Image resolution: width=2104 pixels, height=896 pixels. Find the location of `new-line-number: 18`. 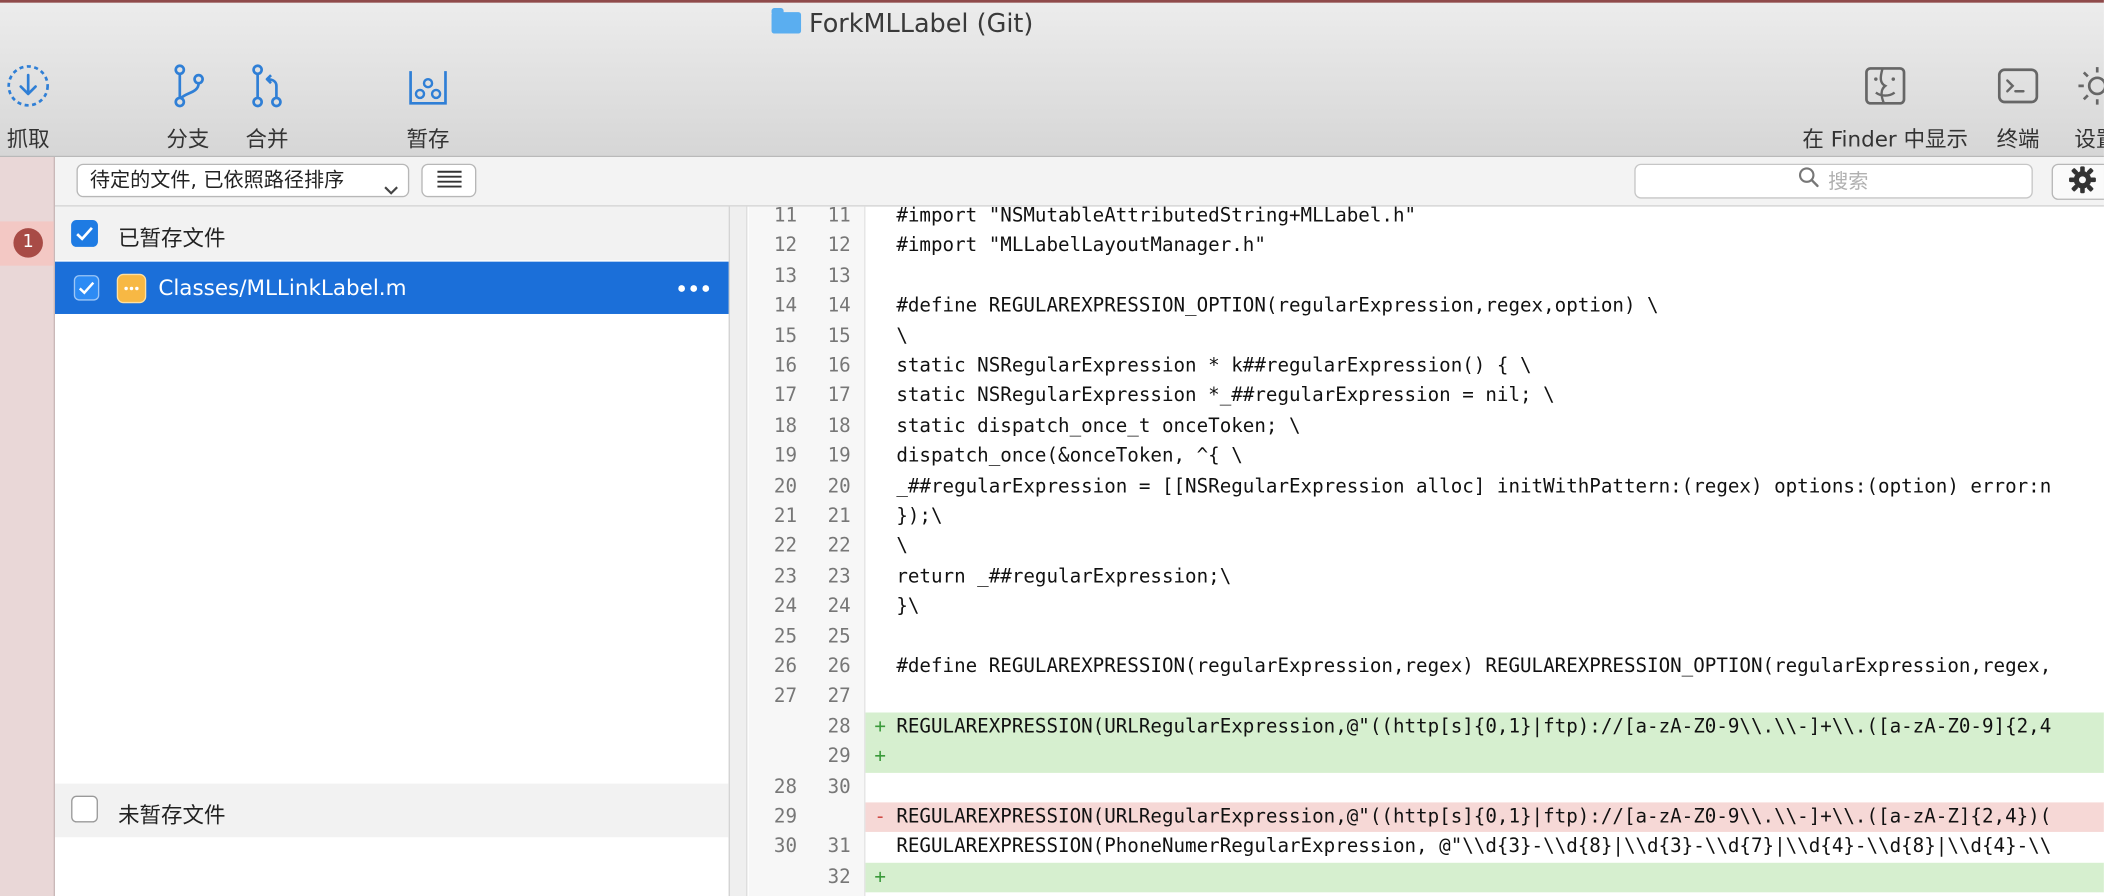

new-line-number: 18 is located at coordinates (839, 426).